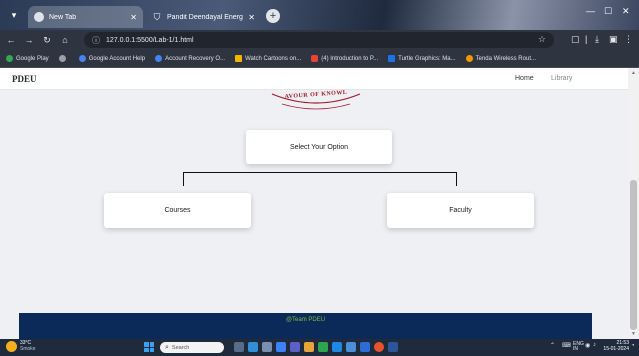  Describe the element at coordinates (337, 347) in the screenshot. I see `mail-icon` at that location.